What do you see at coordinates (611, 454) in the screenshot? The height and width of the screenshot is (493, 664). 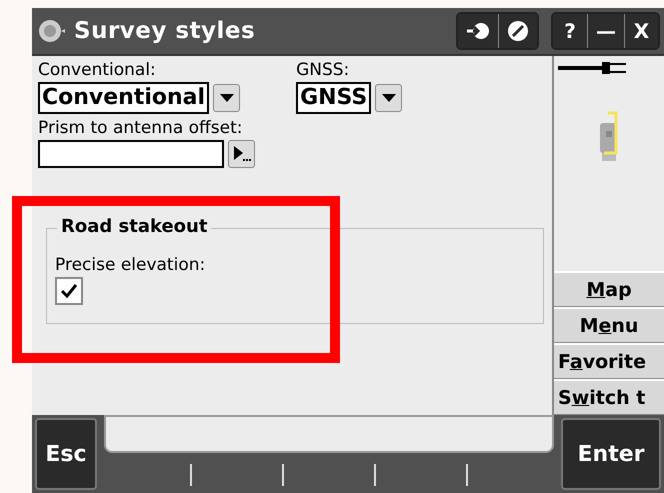 I see `enter-button: Enter` at bounding box center [611, 454].